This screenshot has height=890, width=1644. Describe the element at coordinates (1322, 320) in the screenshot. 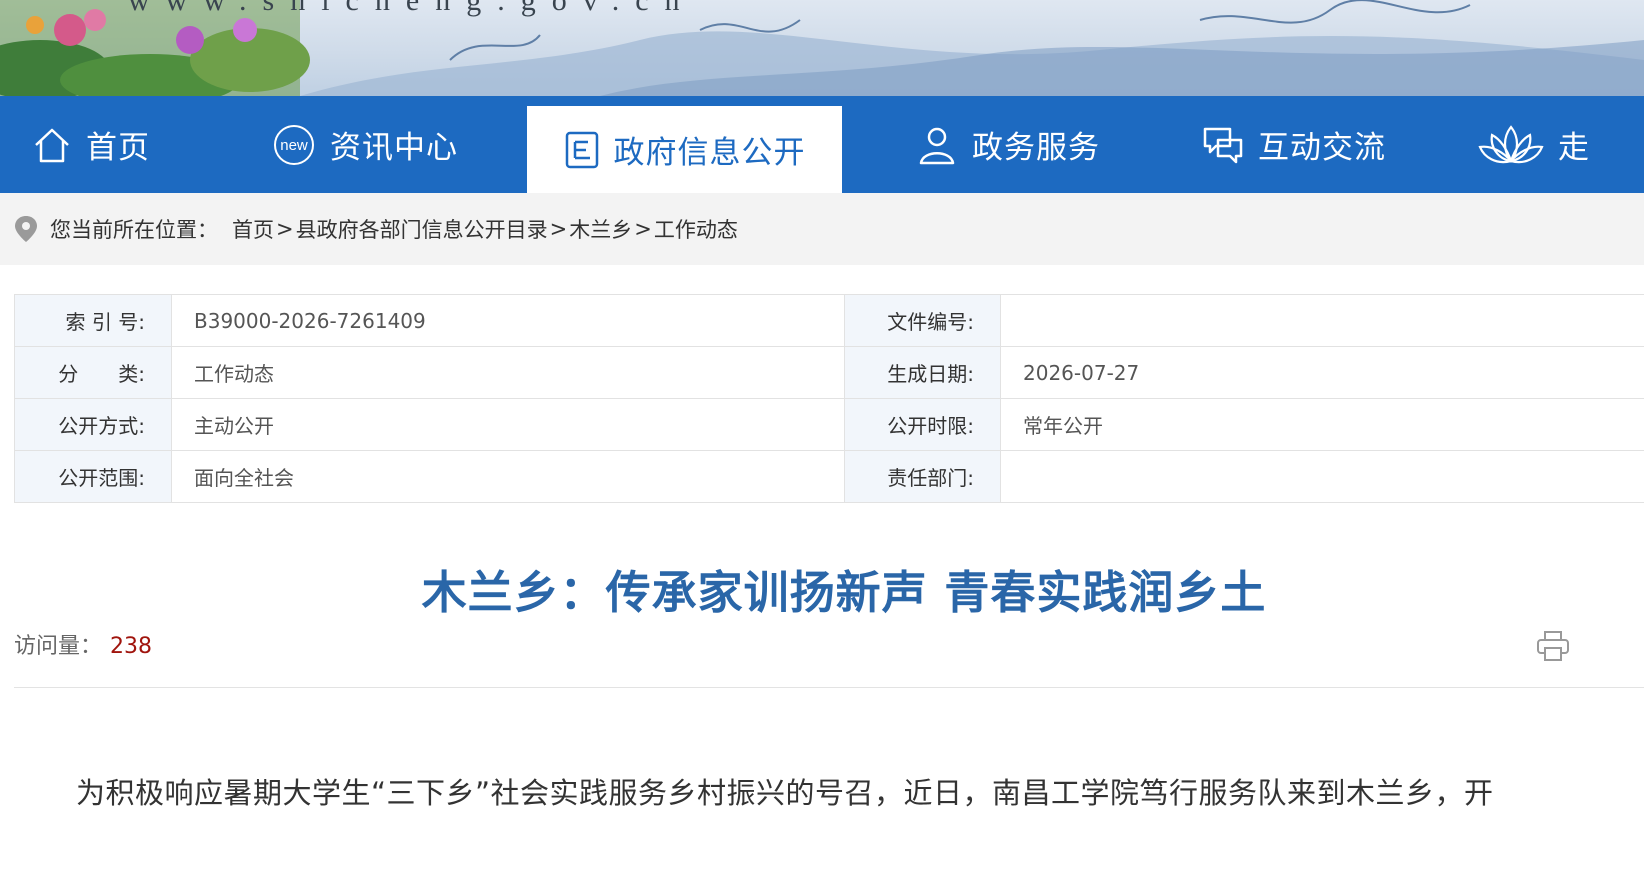

I see `meta-value-doc-number` at that location.